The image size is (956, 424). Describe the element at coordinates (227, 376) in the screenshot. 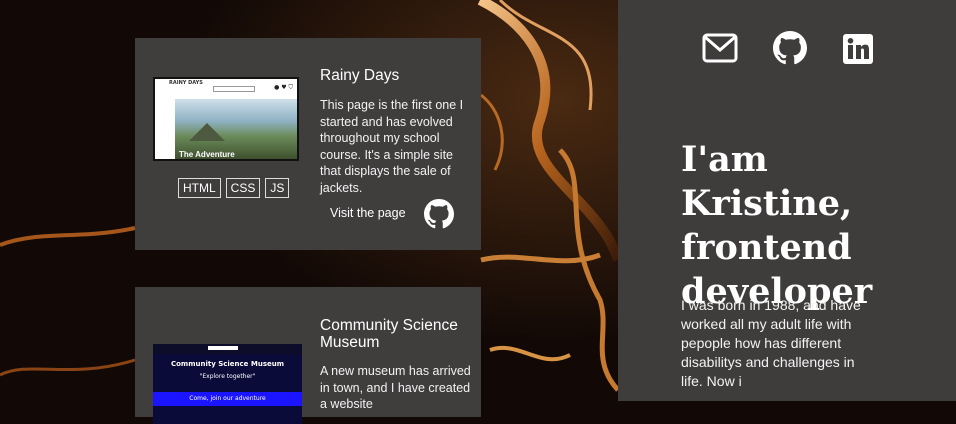

I see `thumbnail-subheading: "Explore together"` at that location.